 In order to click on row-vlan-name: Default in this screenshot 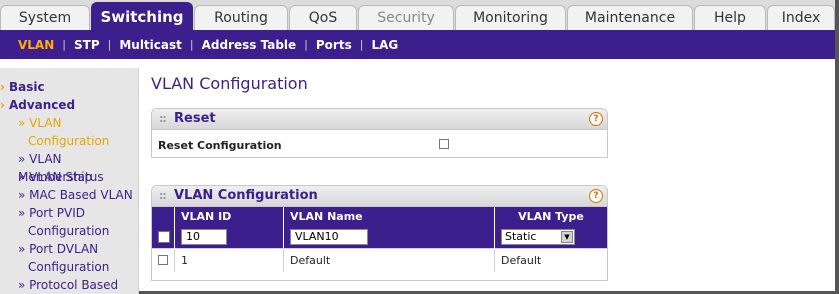, I will do `click(389, 260)`.